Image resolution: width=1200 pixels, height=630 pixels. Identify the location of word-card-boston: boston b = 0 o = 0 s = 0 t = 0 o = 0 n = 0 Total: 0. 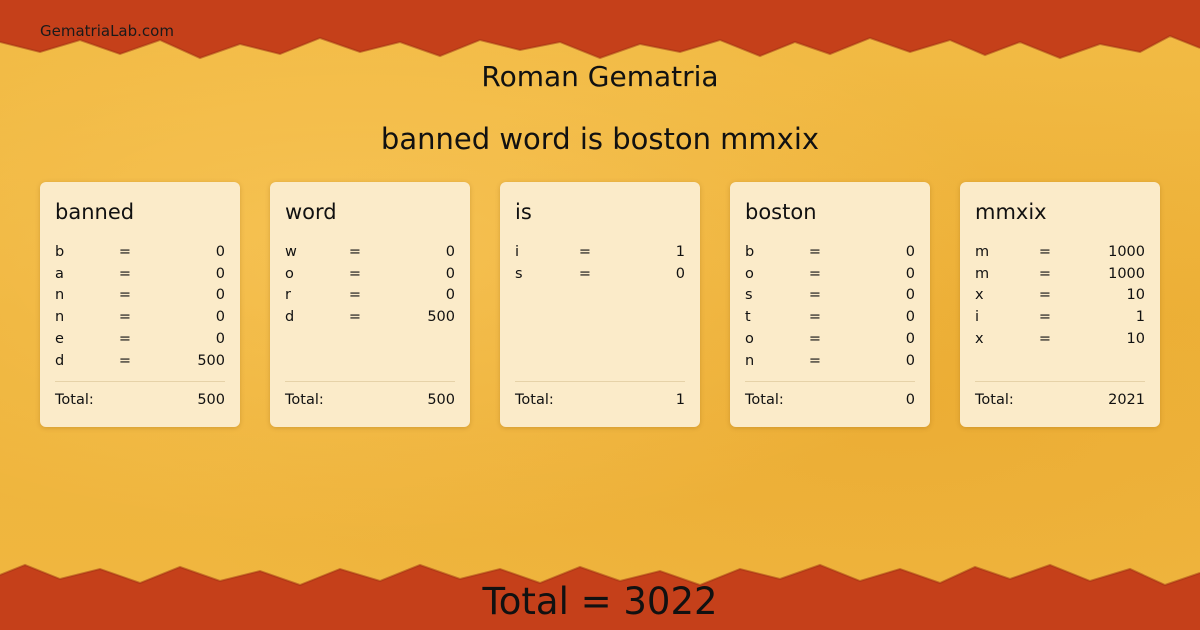
(830, 304).